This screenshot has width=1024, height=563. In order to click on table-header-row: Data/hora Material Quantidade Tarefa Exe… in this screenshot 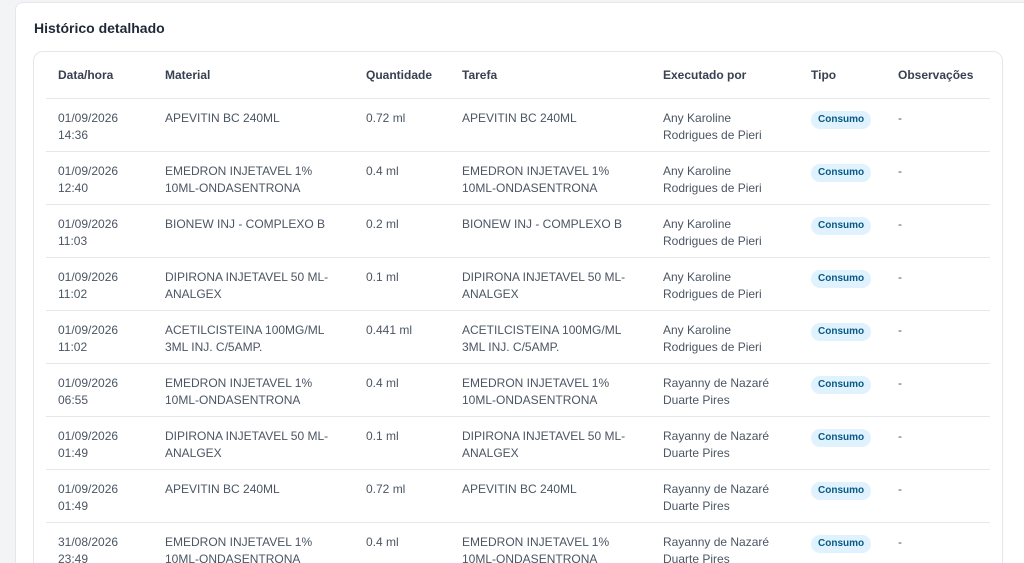, I will do `click(518, 75)`.